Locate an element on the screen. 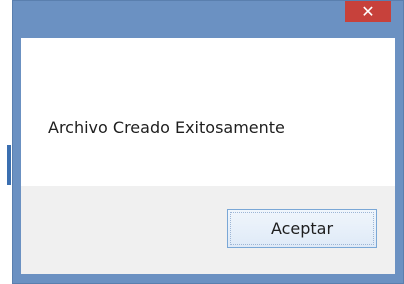 The image size is (404, 284). background-window-edge is located at coordinates (6, 142).